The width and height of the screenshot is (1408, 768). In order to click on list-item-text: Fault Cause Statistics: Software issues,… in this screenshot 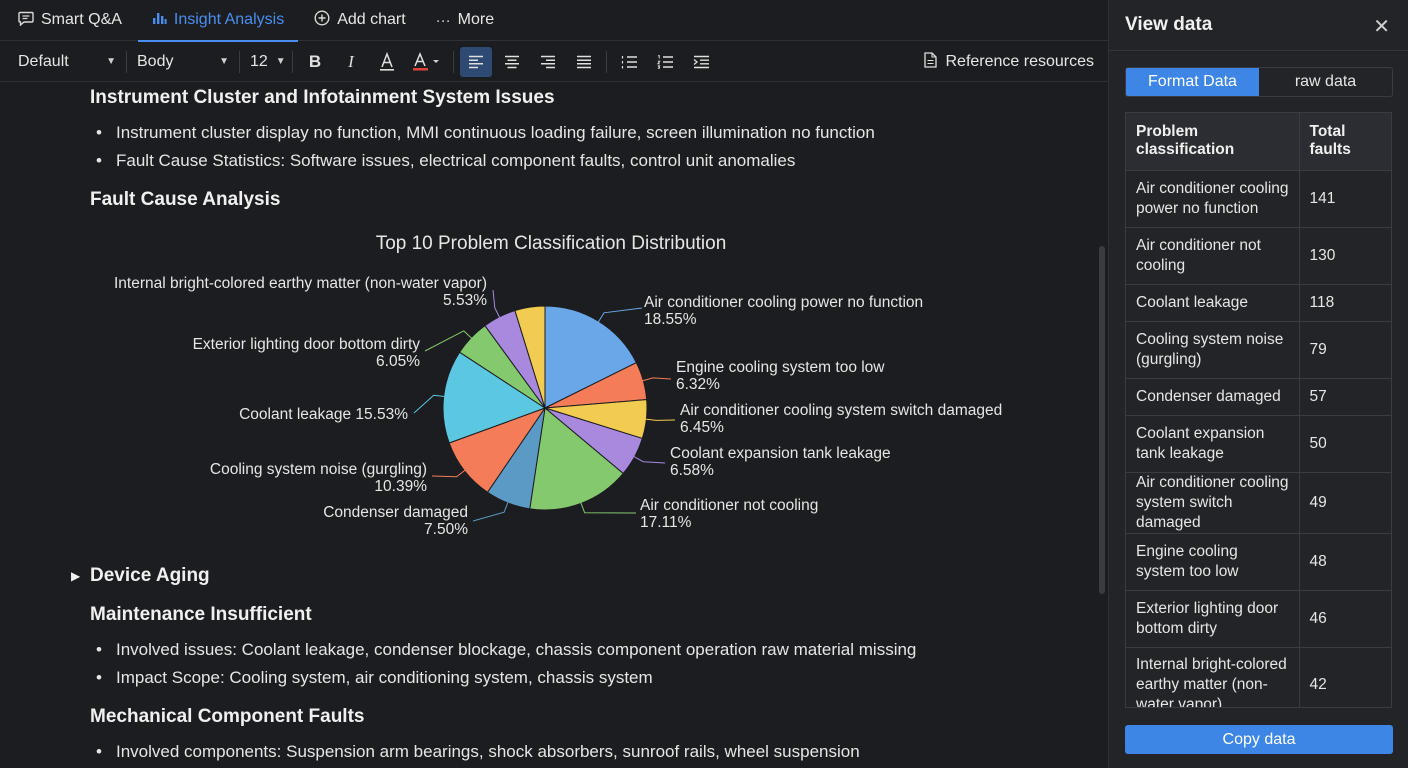, I will do `click(456, 160)`.